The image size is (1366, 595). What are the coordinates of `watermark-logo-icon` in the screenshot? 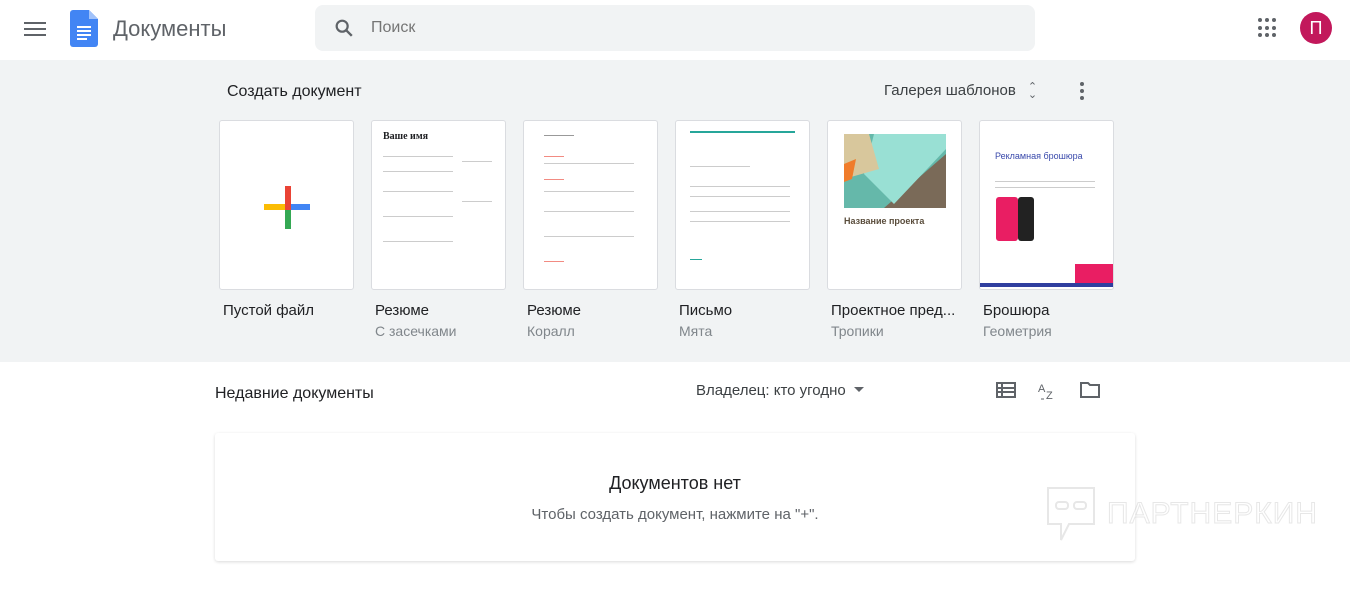 It's located at (1071, 514).